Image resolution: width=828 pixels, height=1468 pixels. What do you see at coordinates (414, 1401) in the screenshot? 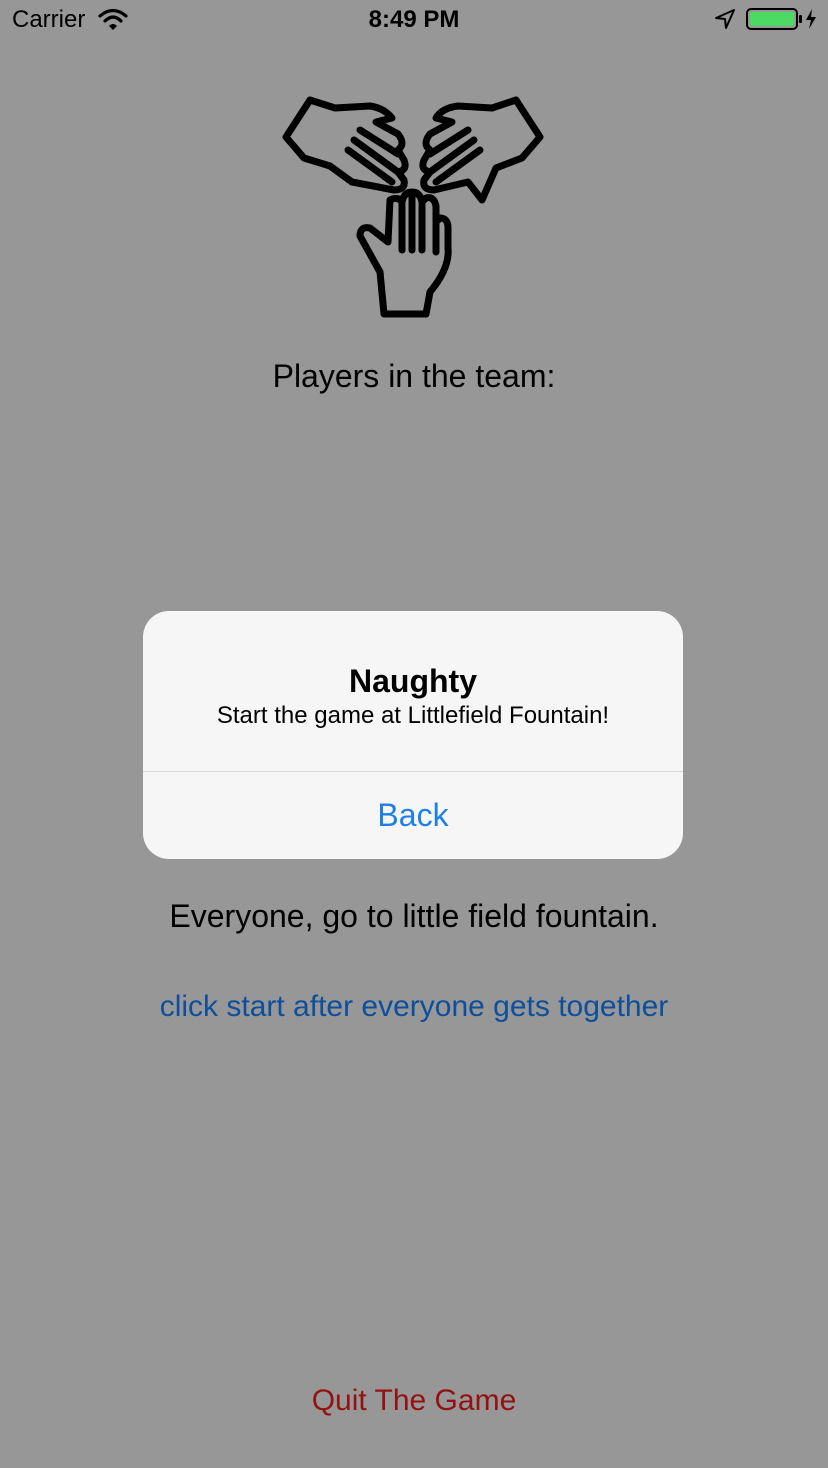
I see `quit-game-button: Quit The Game` at bounding box center [414, 1401].